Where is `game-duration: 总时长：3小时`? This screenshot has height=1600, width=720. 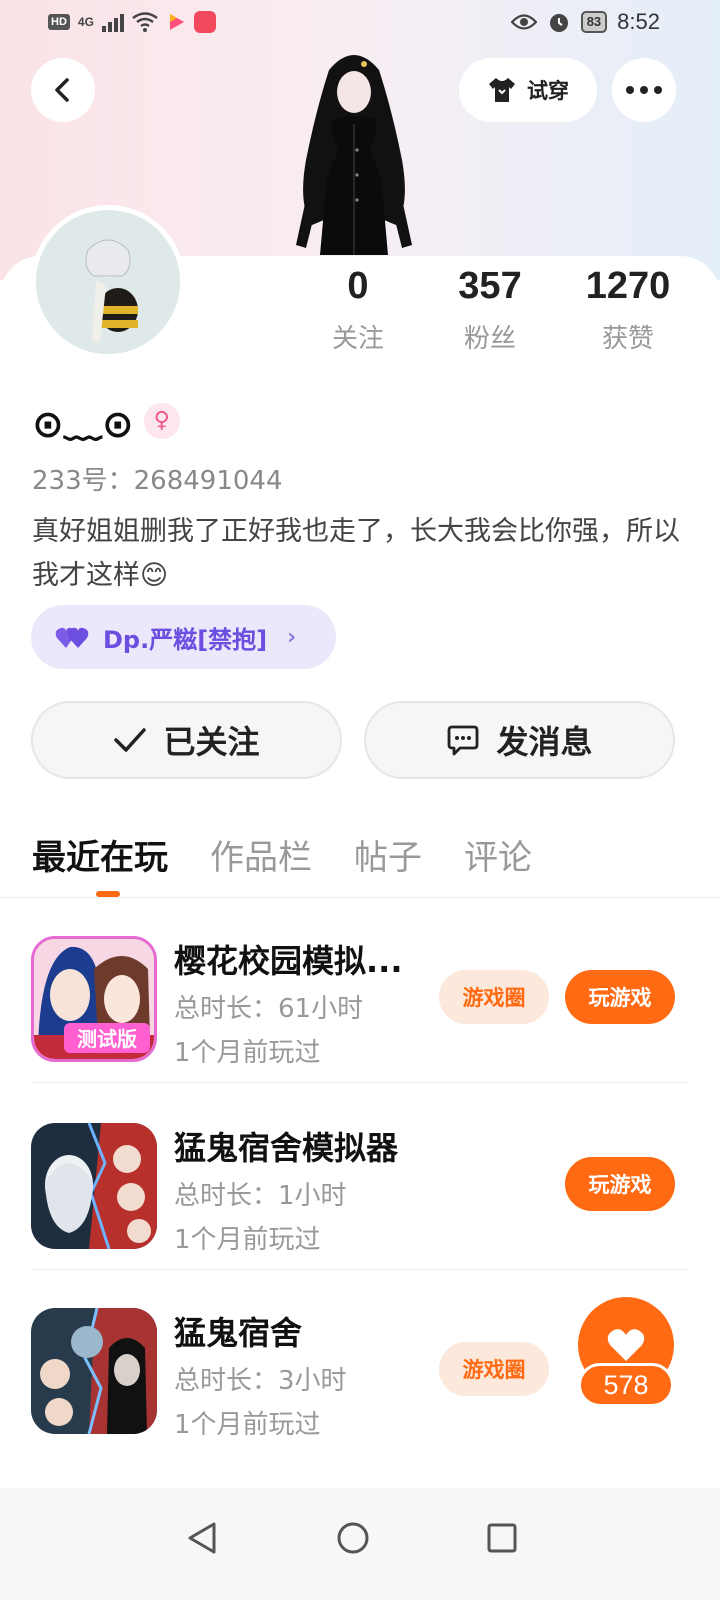
game-duration: 总时长：3小时 is located at coordinates (260, 1381).